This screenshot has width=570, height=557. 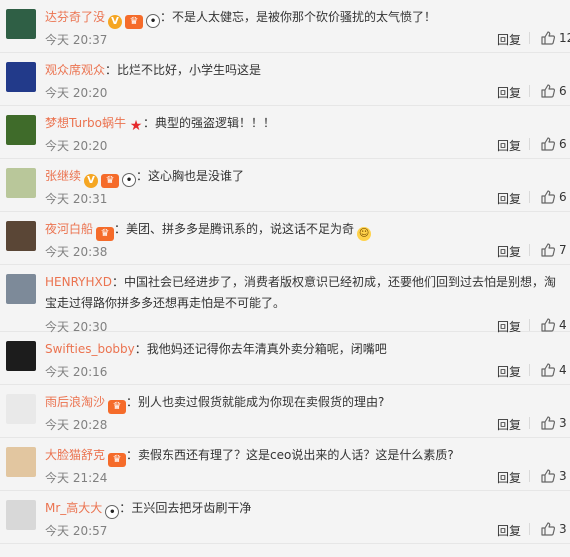 I want to click on comment-item: 梦想Turbo蜗牛 ★：典型的强盗逻辑！！！ 今天 20:20 回复 6, so click(x=285, y=132).